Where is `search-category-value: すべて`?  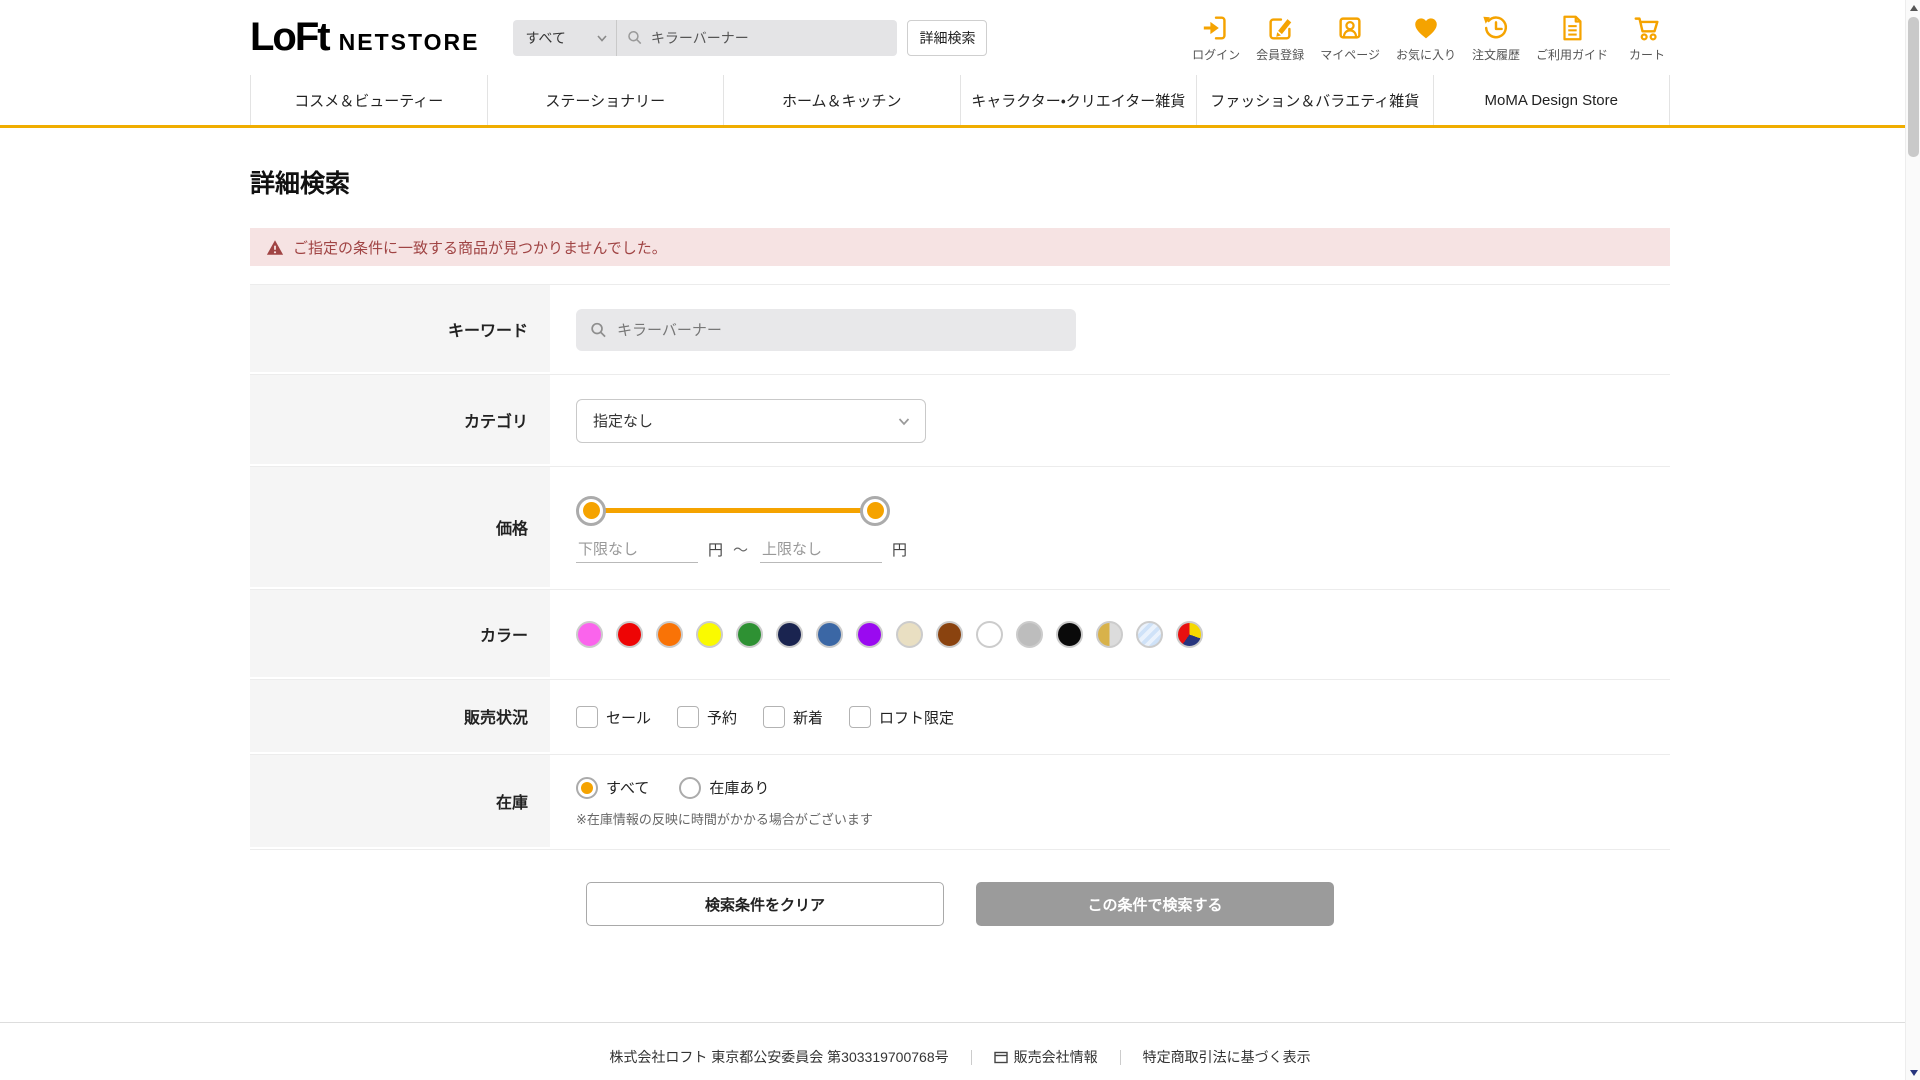 search-category-value: すべて is located at coordinates (545, 37).